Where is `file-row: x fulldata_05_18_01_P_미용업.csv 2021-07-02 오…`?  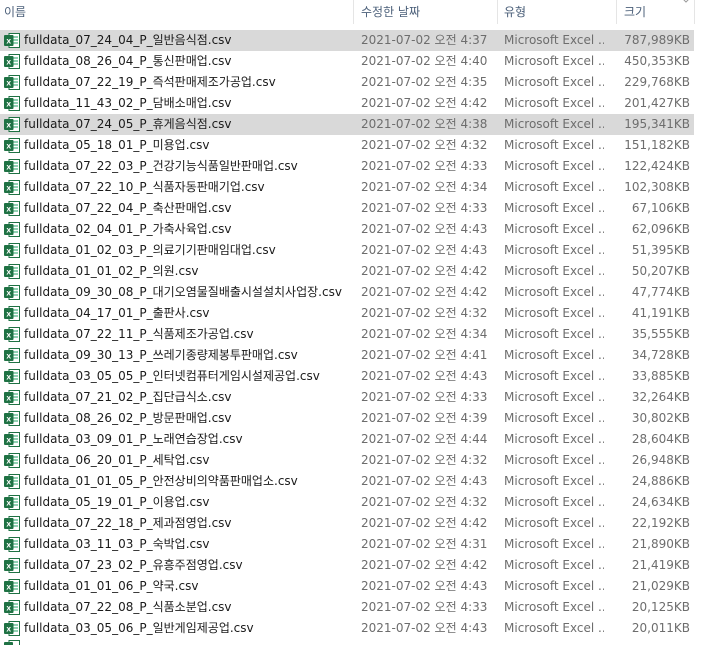
file-row: x fulldata_05_18_01_P_미용업.csv 2021-07-02 오… is located at coordinates (347, 145).